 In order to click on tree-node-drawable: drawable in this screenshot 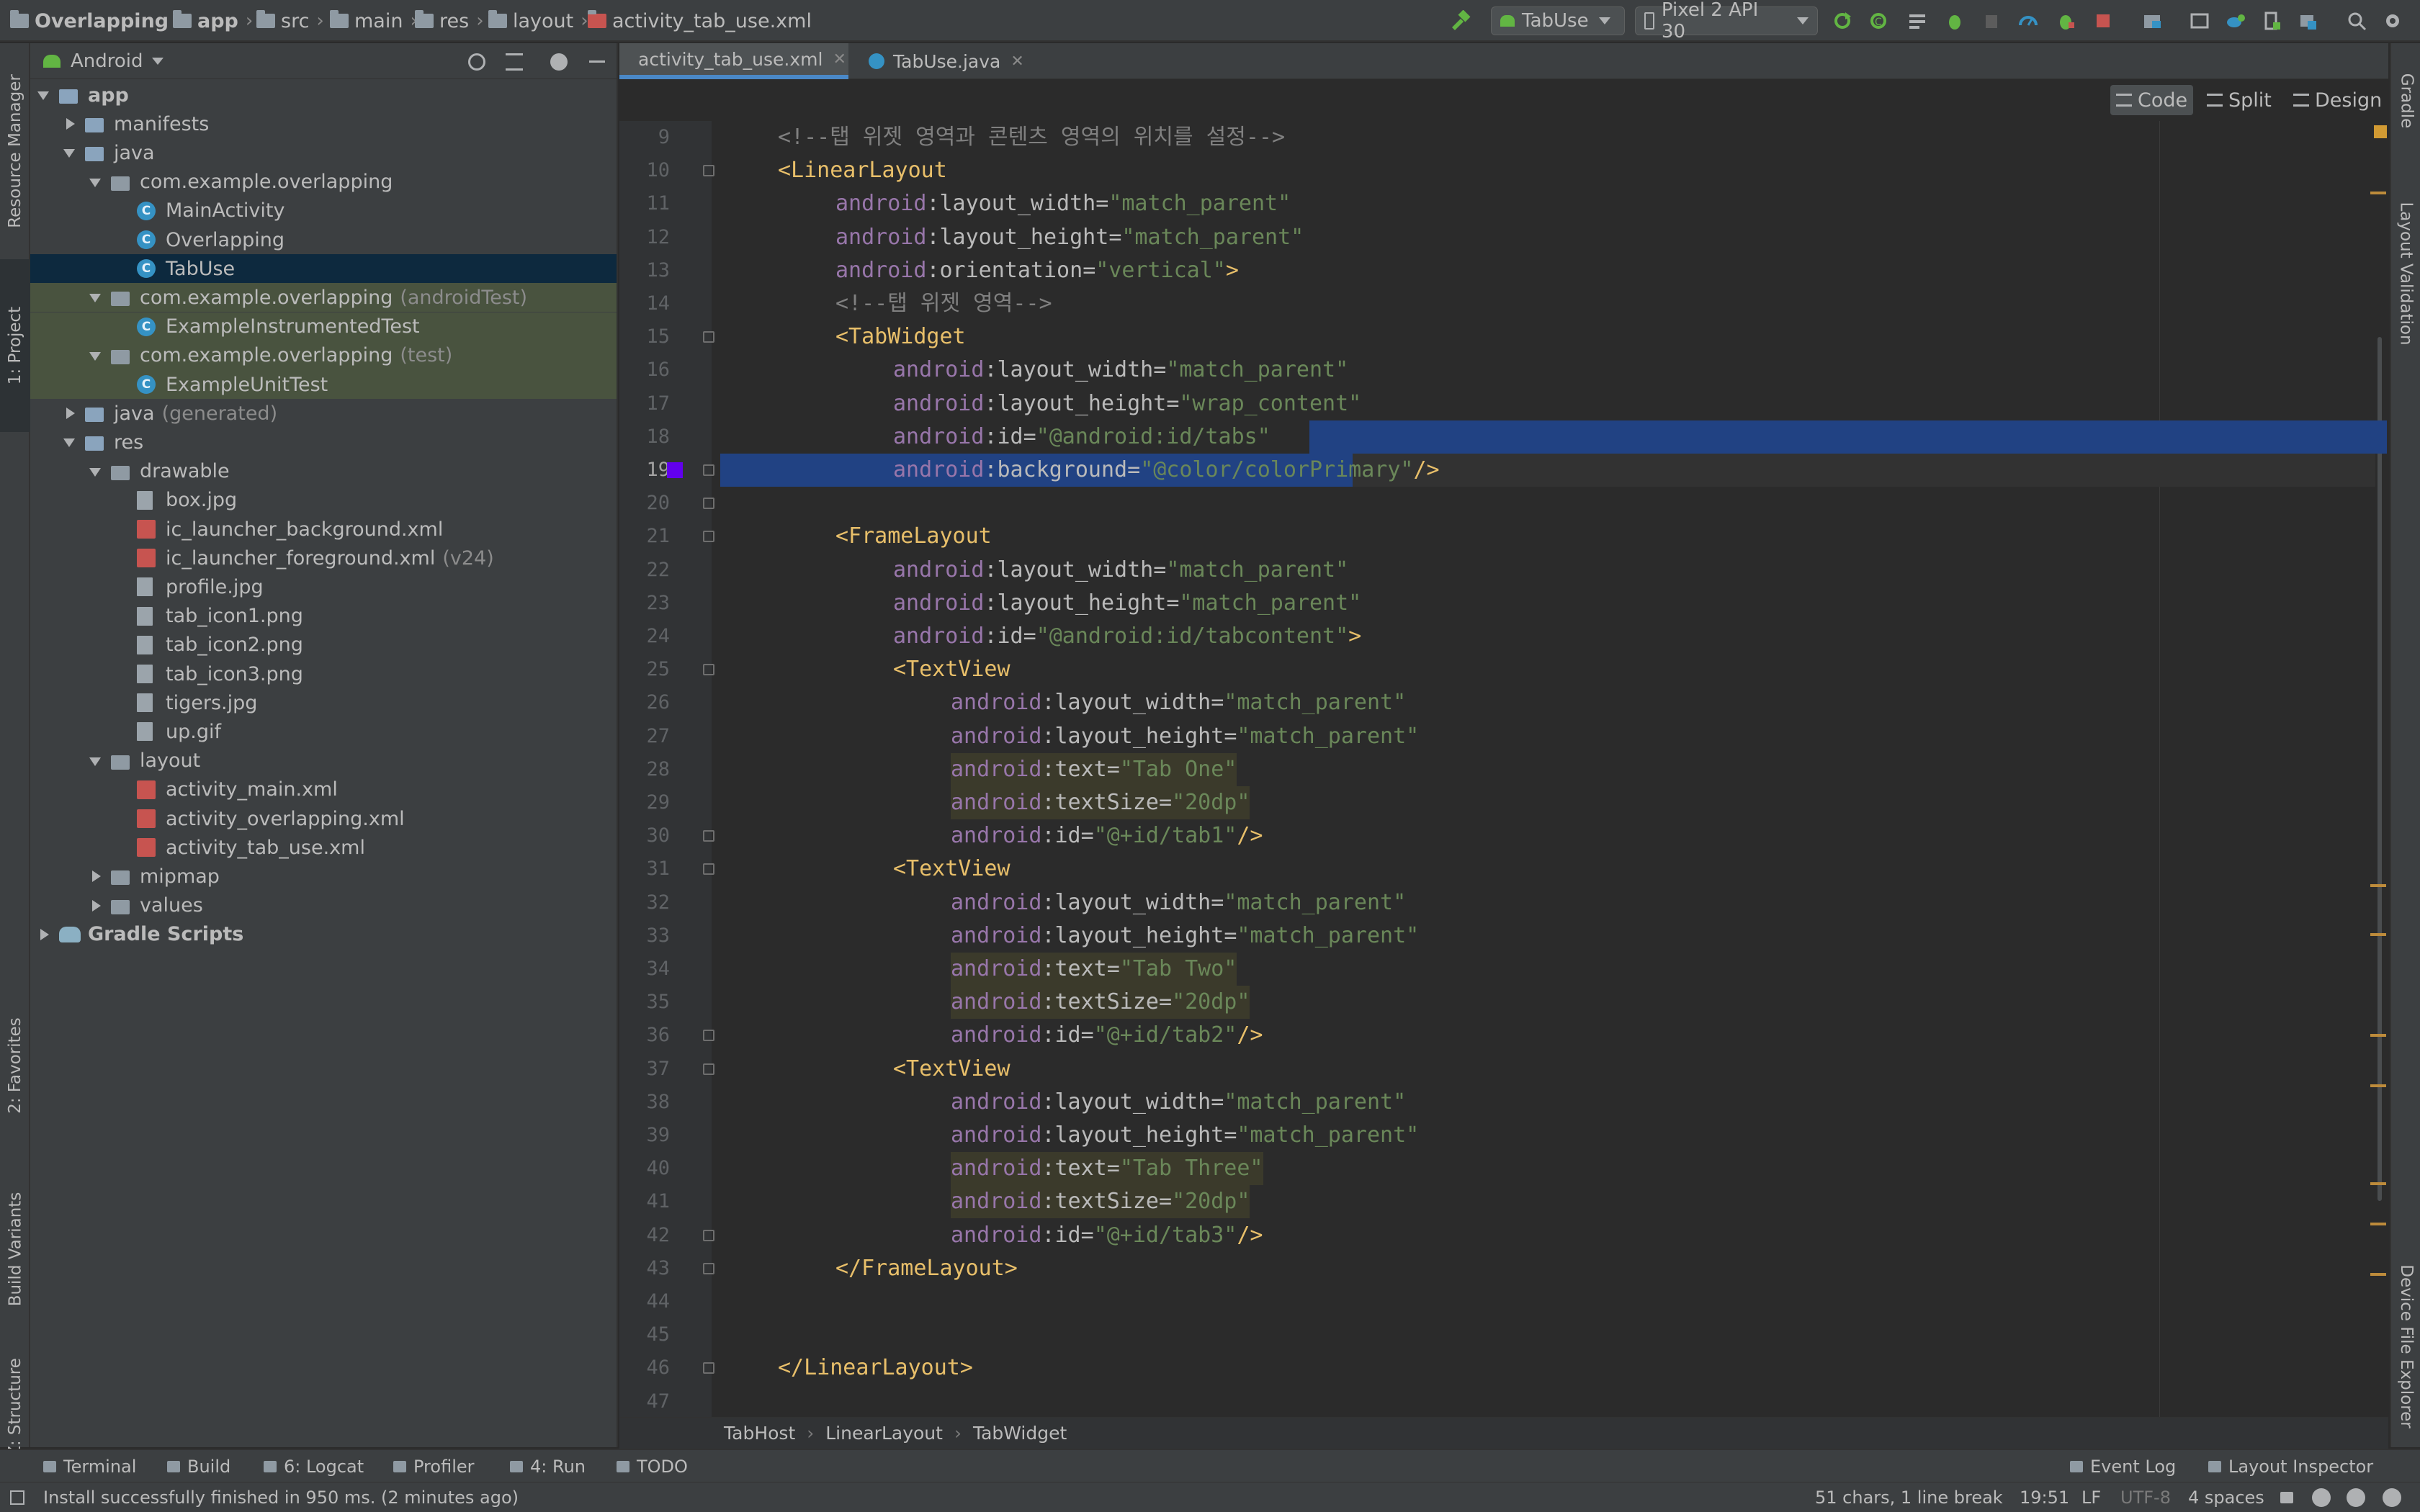, I will do `click(323, 471)`.